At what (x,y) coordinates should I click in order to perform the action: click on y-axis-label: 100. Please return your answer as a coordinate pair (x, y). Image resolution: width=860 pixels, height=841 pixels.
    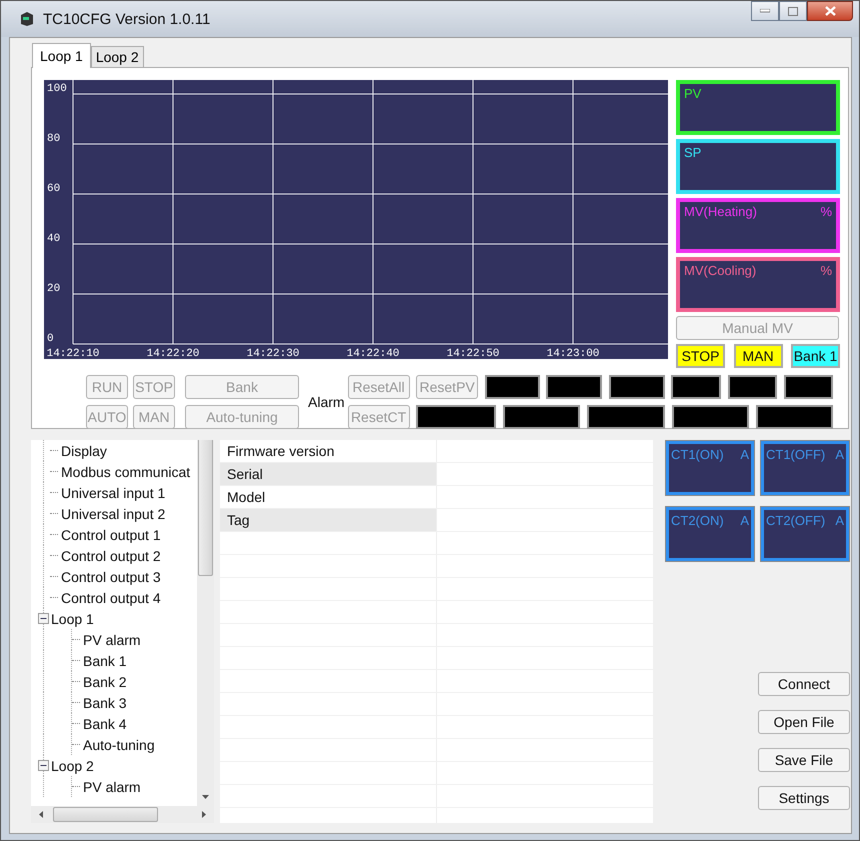
    Looking at the image, I should click on (57, 89).